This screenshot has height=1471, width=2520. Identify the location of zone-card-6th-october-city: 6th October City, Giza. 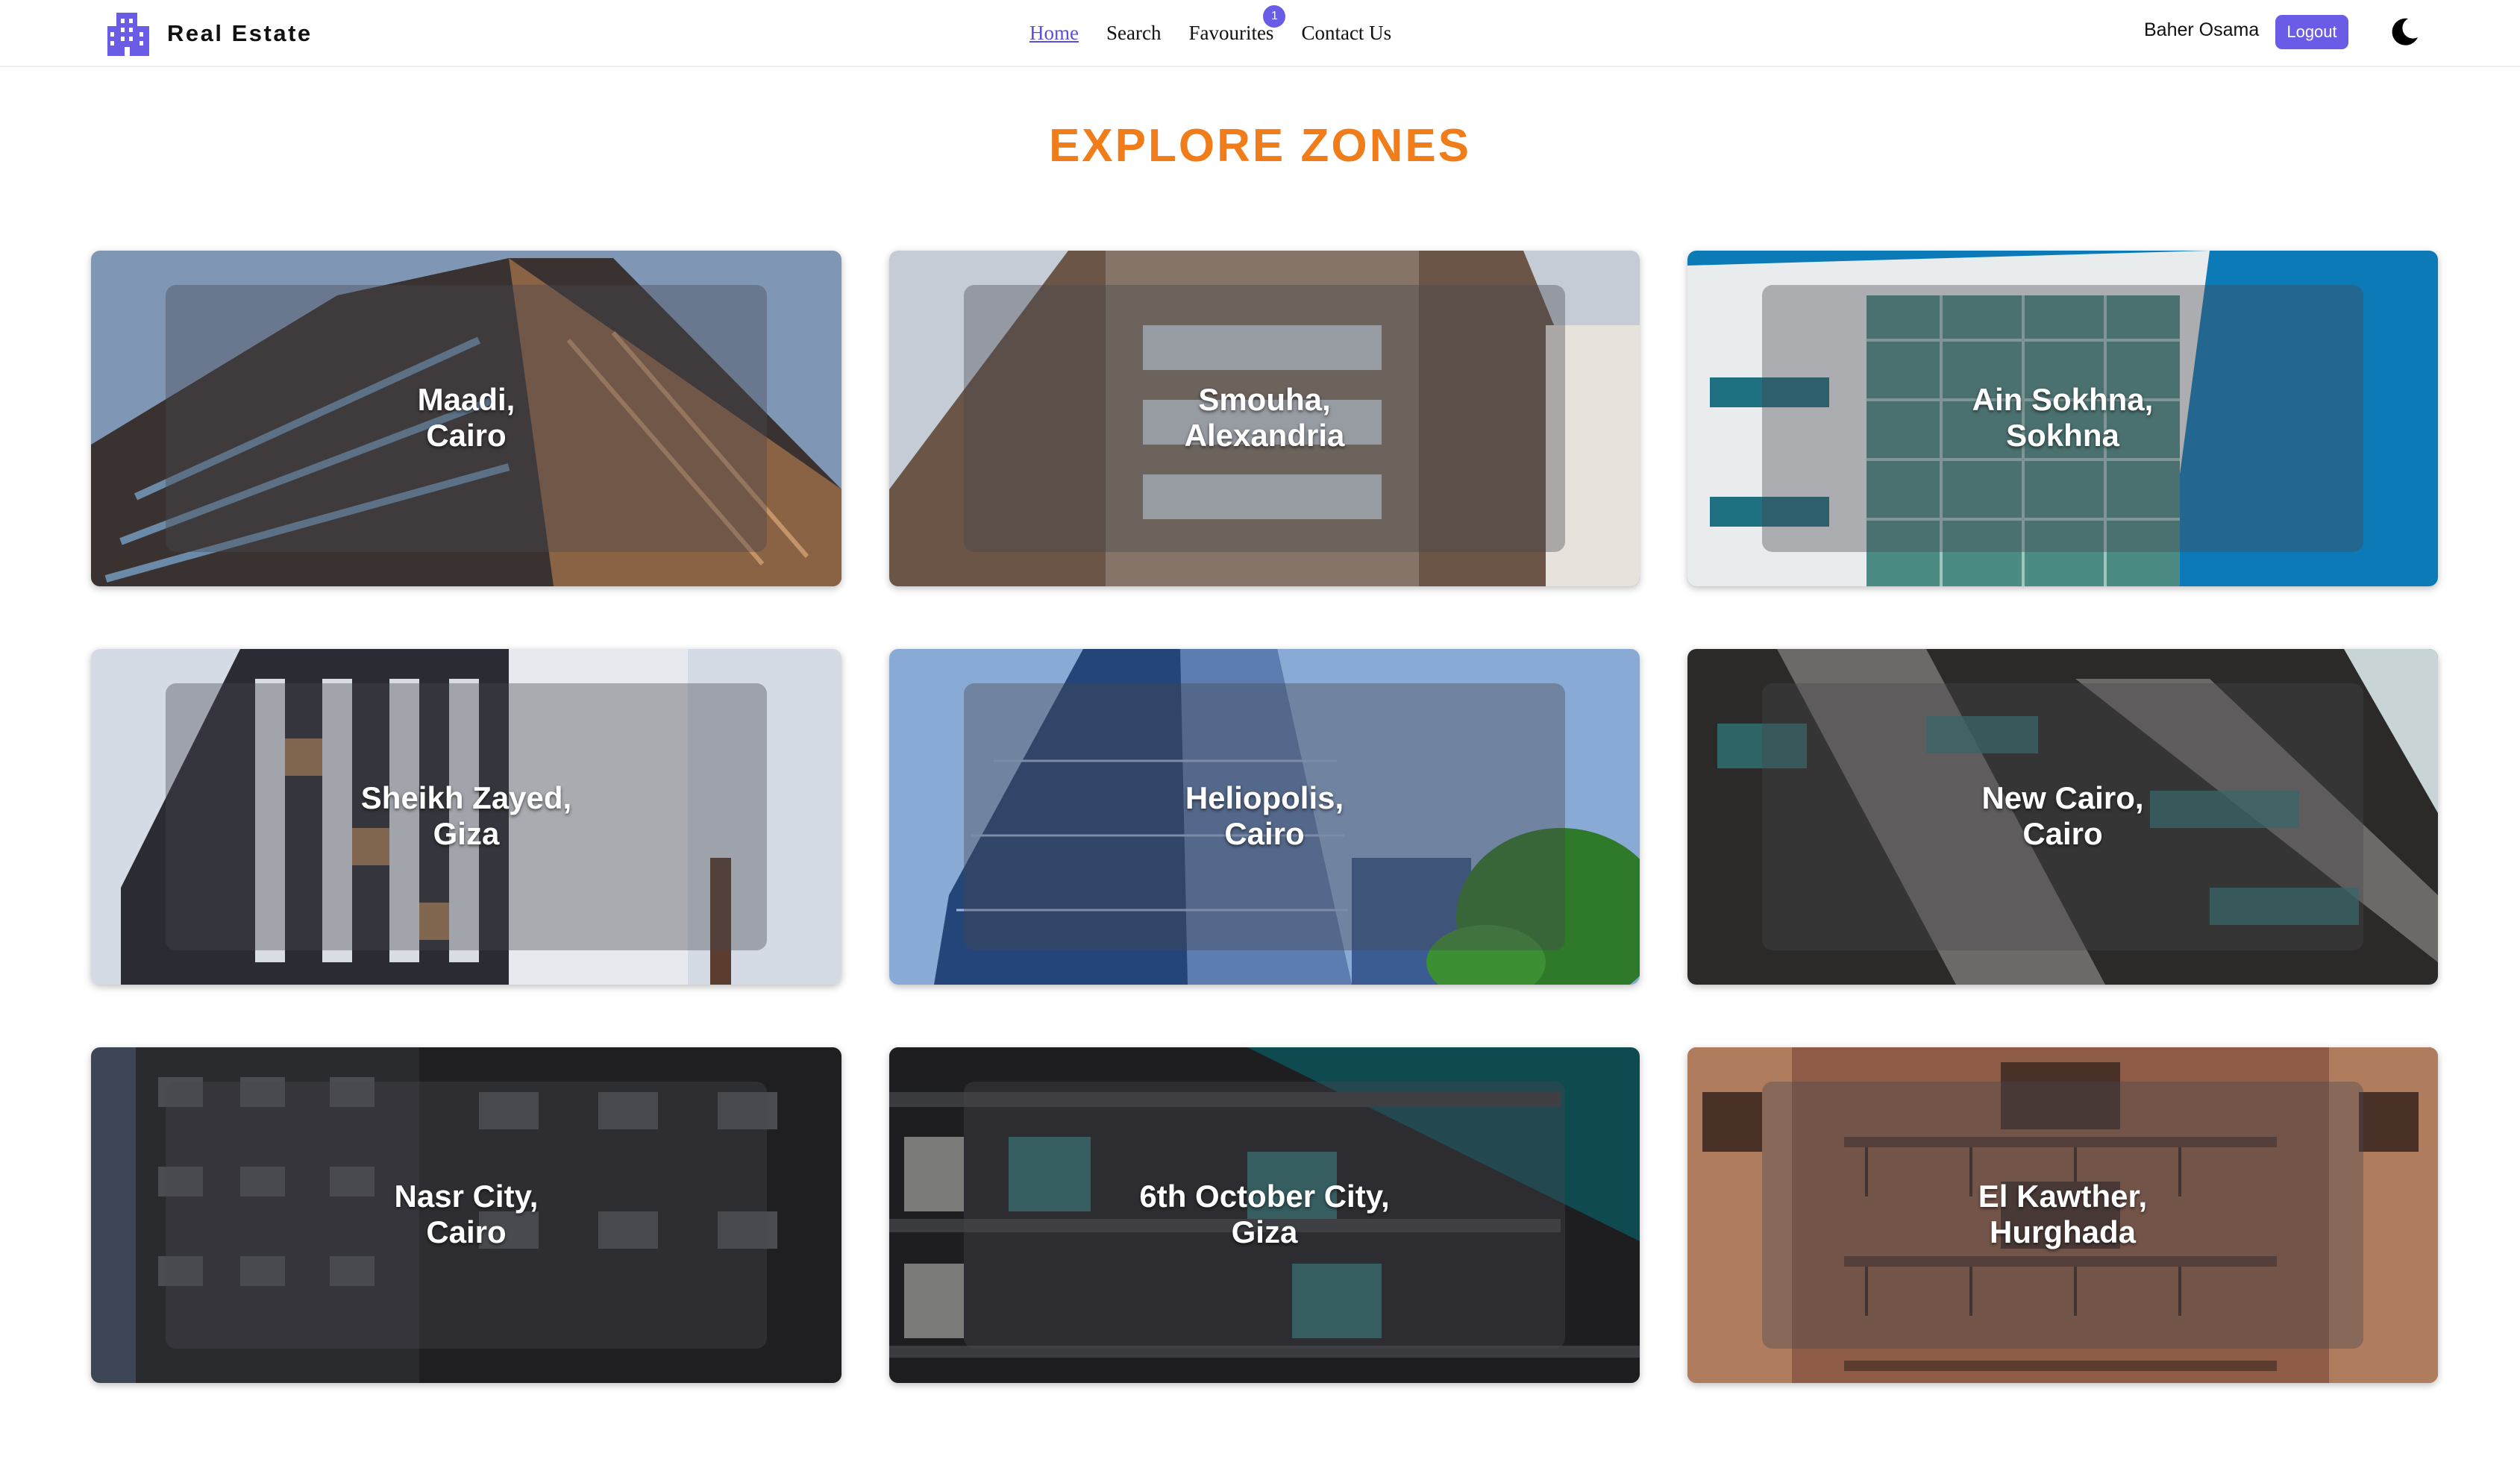
(1264, 1215).